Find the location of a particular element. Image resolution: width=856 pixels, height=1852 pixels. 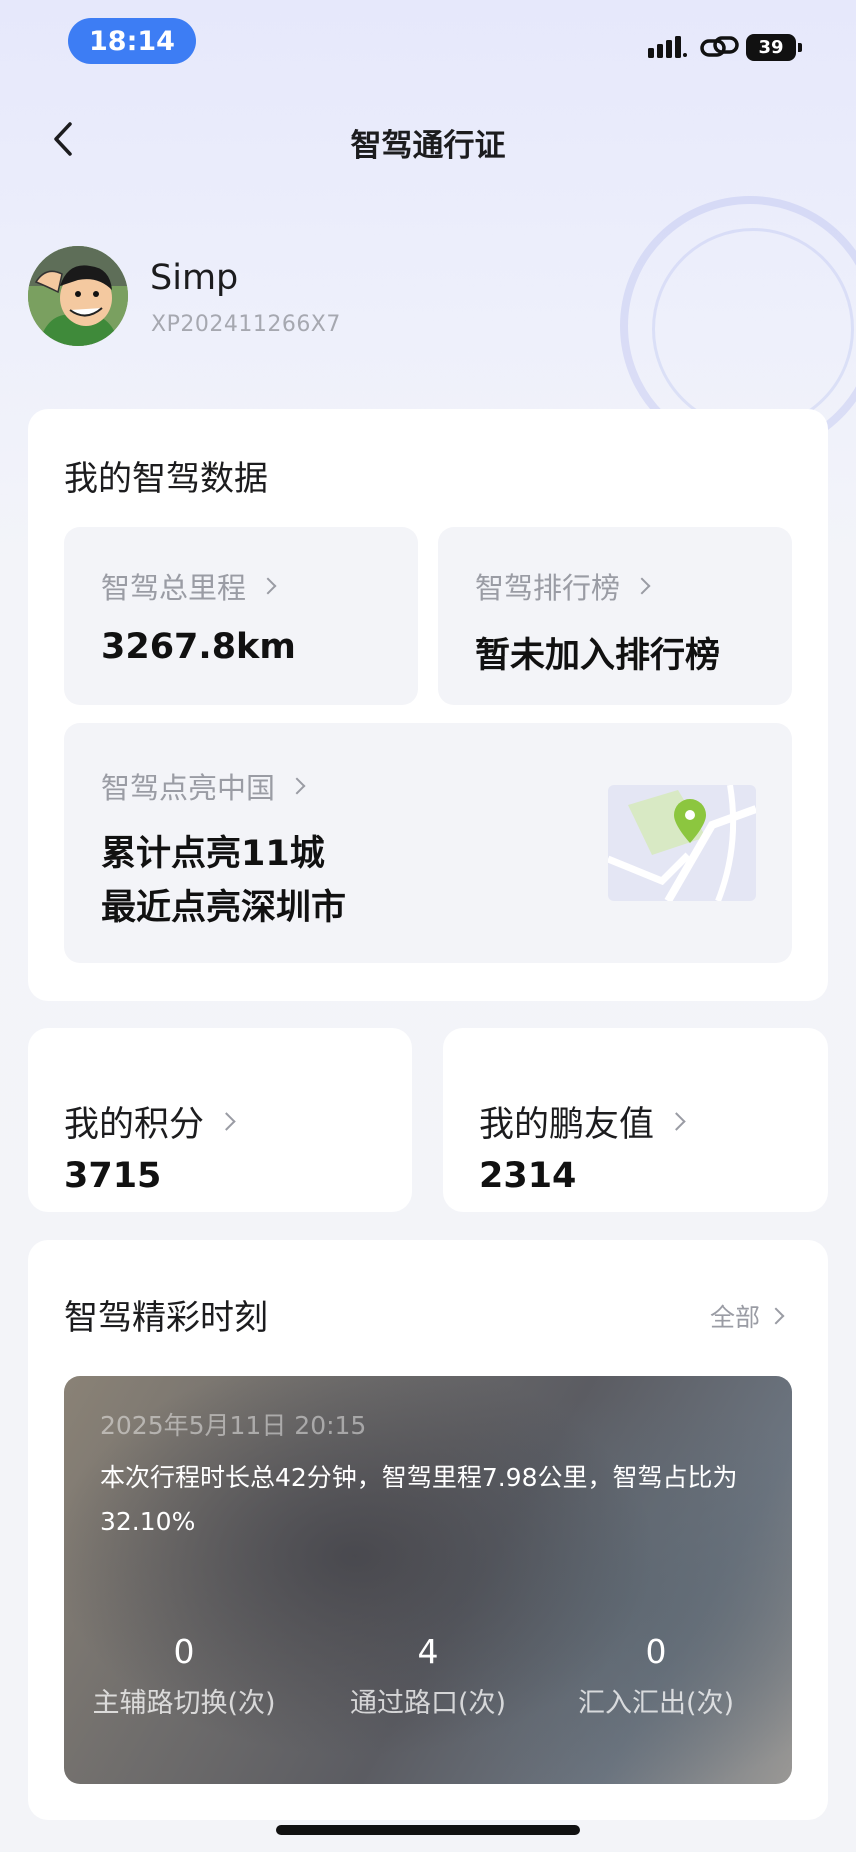

friend-value-label: 我的鹏友值 is located at coordinates (567, 1125).